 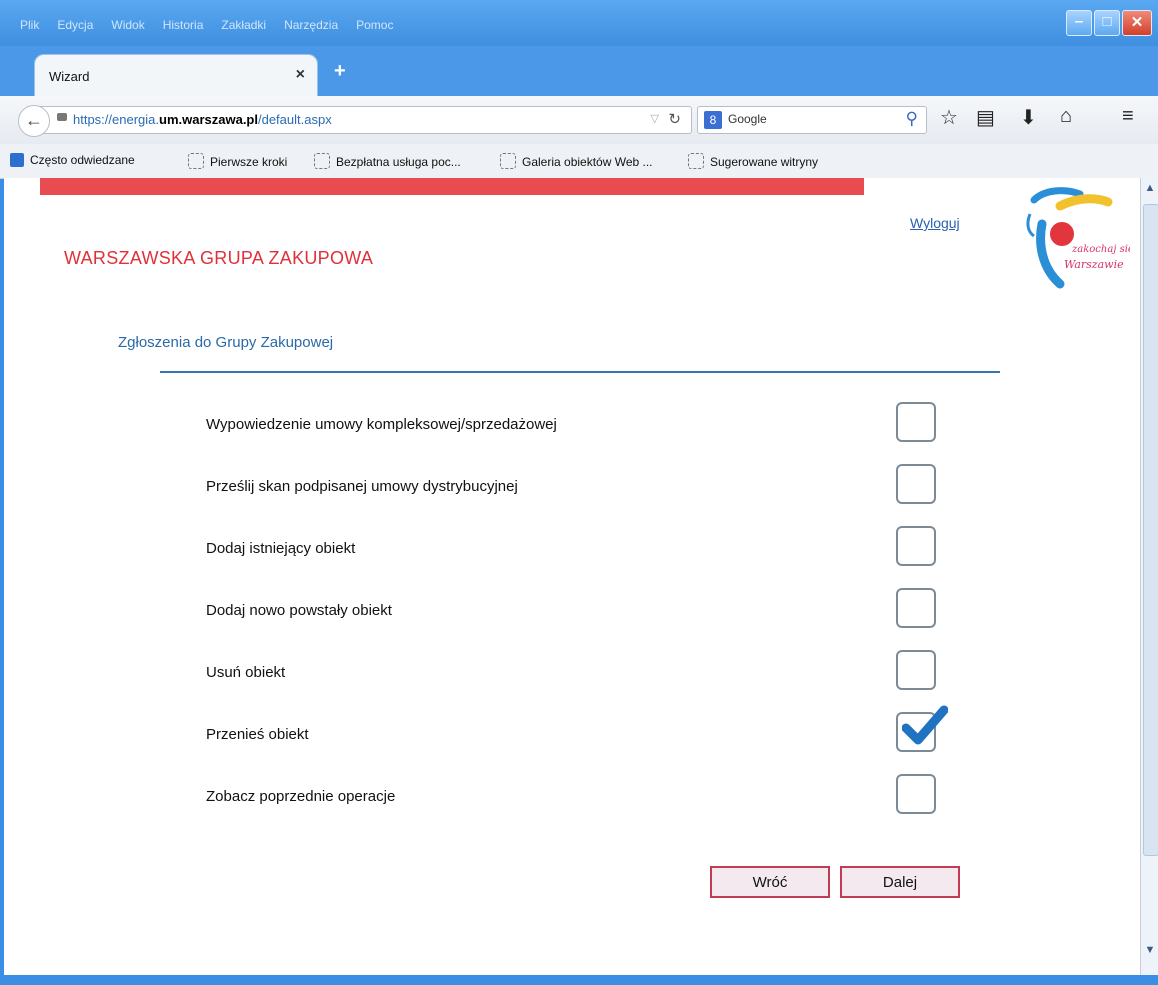 What do you see at coordinates (340, 71) in the screenshot?
I see `new-tab-icon: +` at bounding box center [340, 71].